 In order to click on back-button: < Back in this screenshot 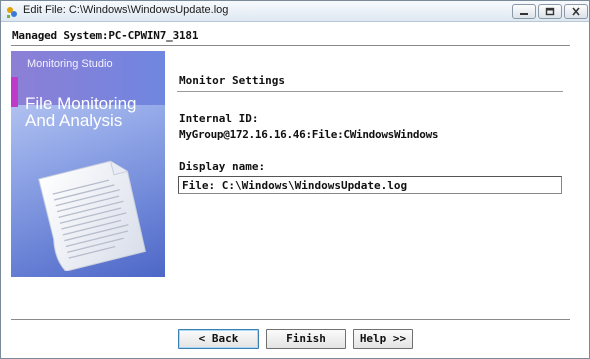, I will do `click(218, 339)`.